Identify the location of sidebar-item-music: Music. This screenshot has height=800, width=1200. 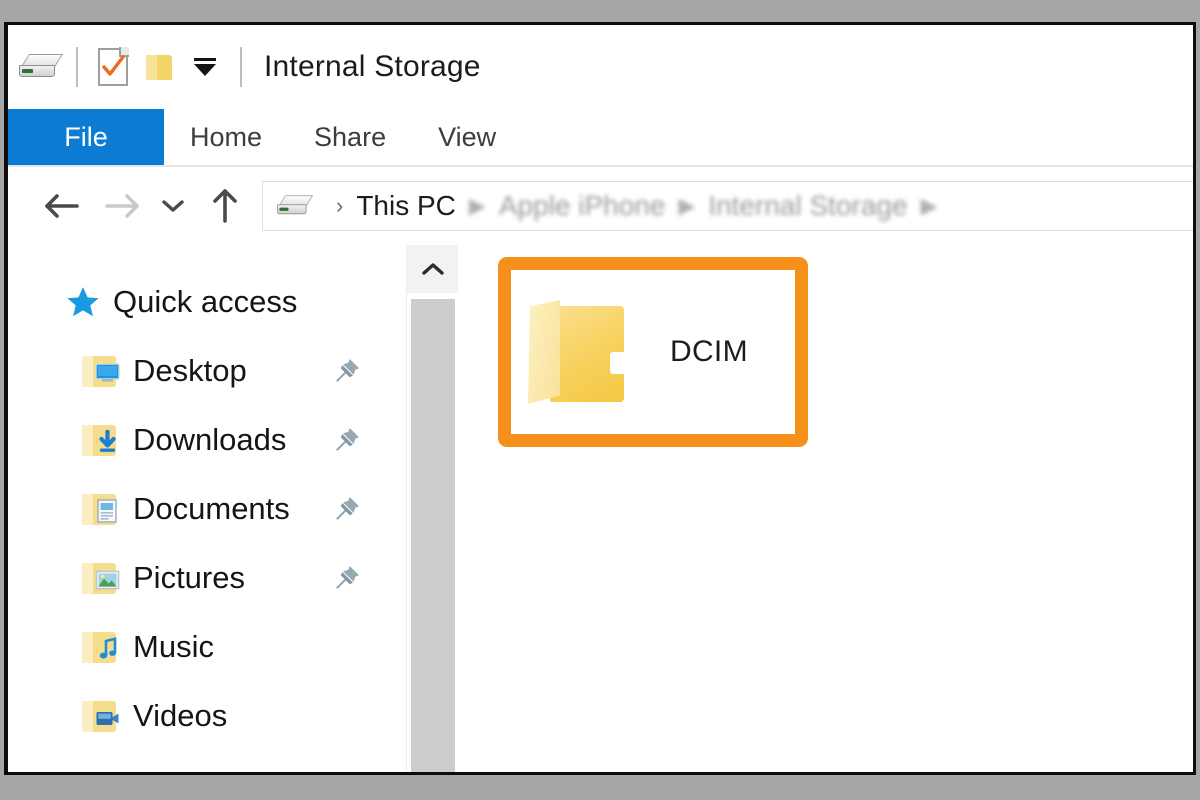
(207, 646).